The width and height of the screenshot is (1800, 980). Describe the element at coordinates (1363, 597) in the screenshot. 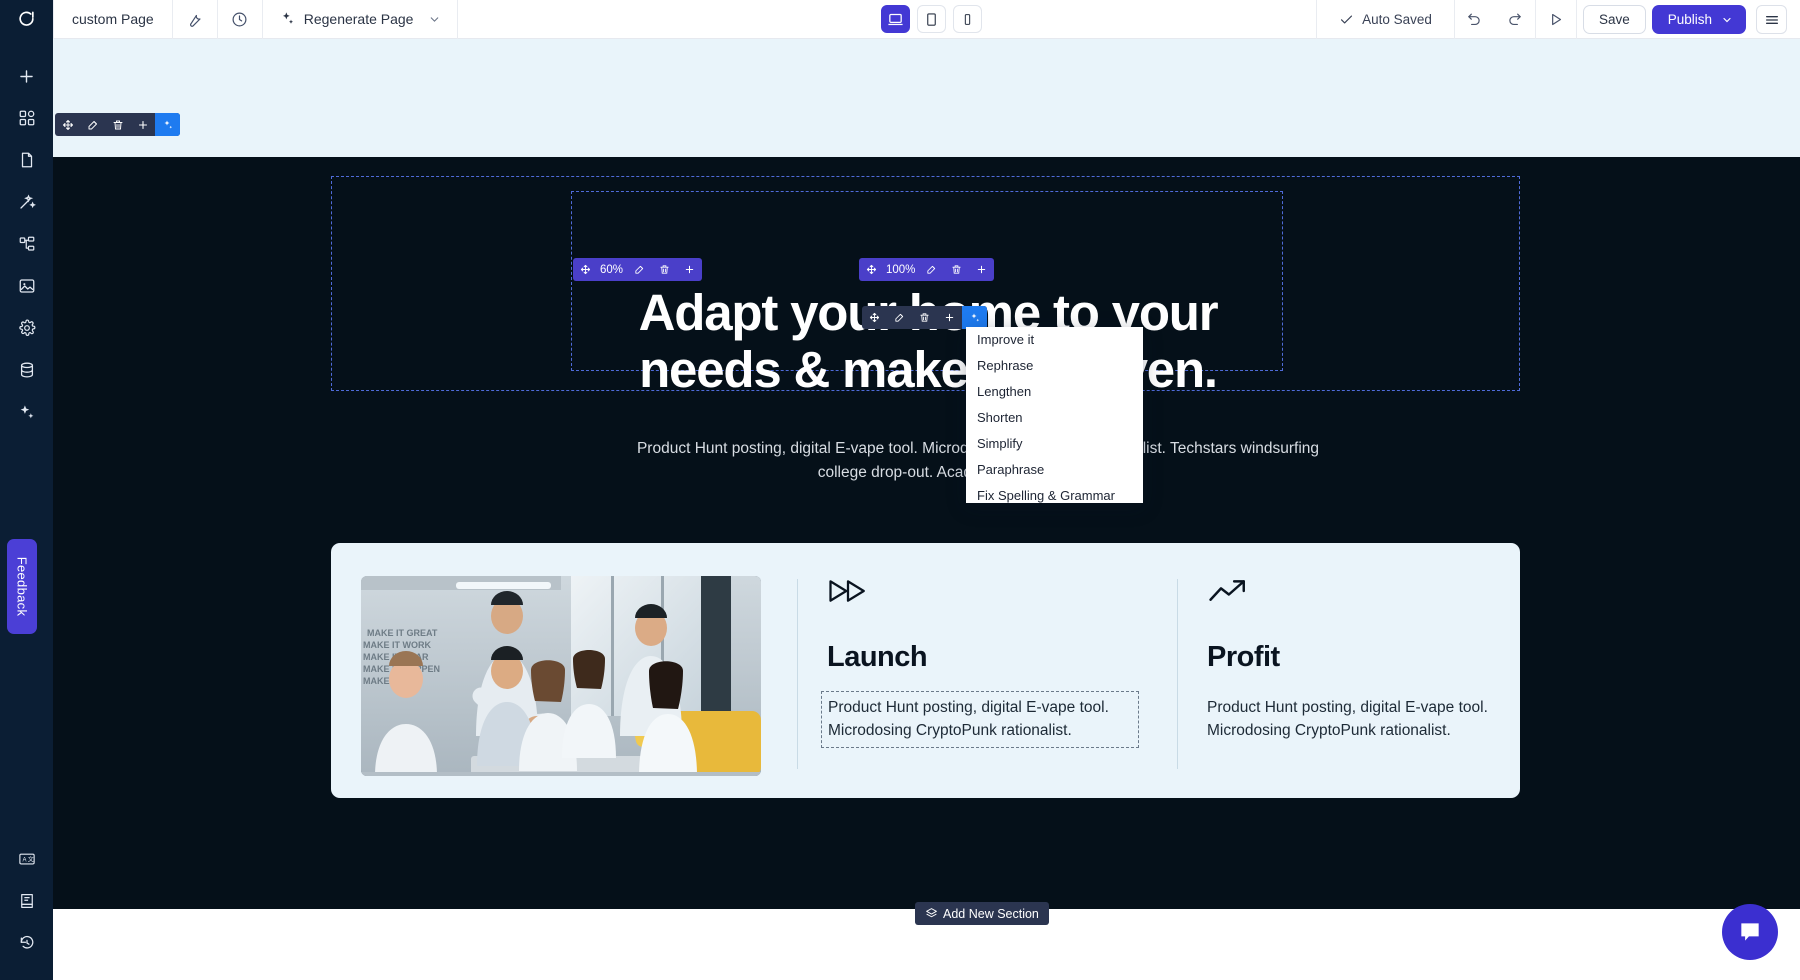

I see `trending-up-icon` at that location.